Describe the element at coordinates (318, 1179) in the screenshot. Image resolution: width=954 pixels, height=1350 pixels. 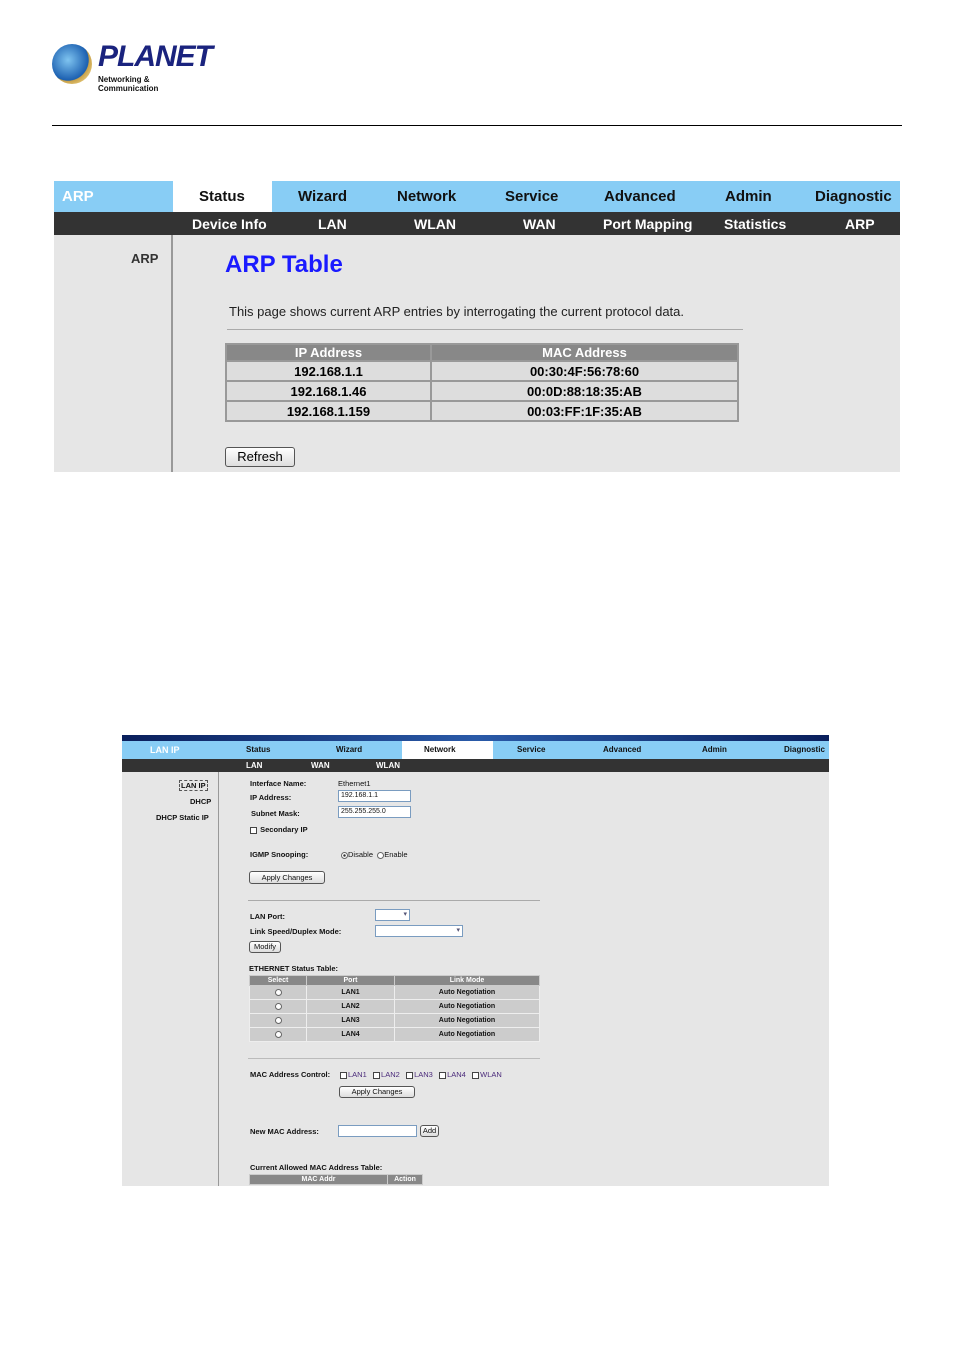
I see `col-mac-addr: MAC Addr` at that location.